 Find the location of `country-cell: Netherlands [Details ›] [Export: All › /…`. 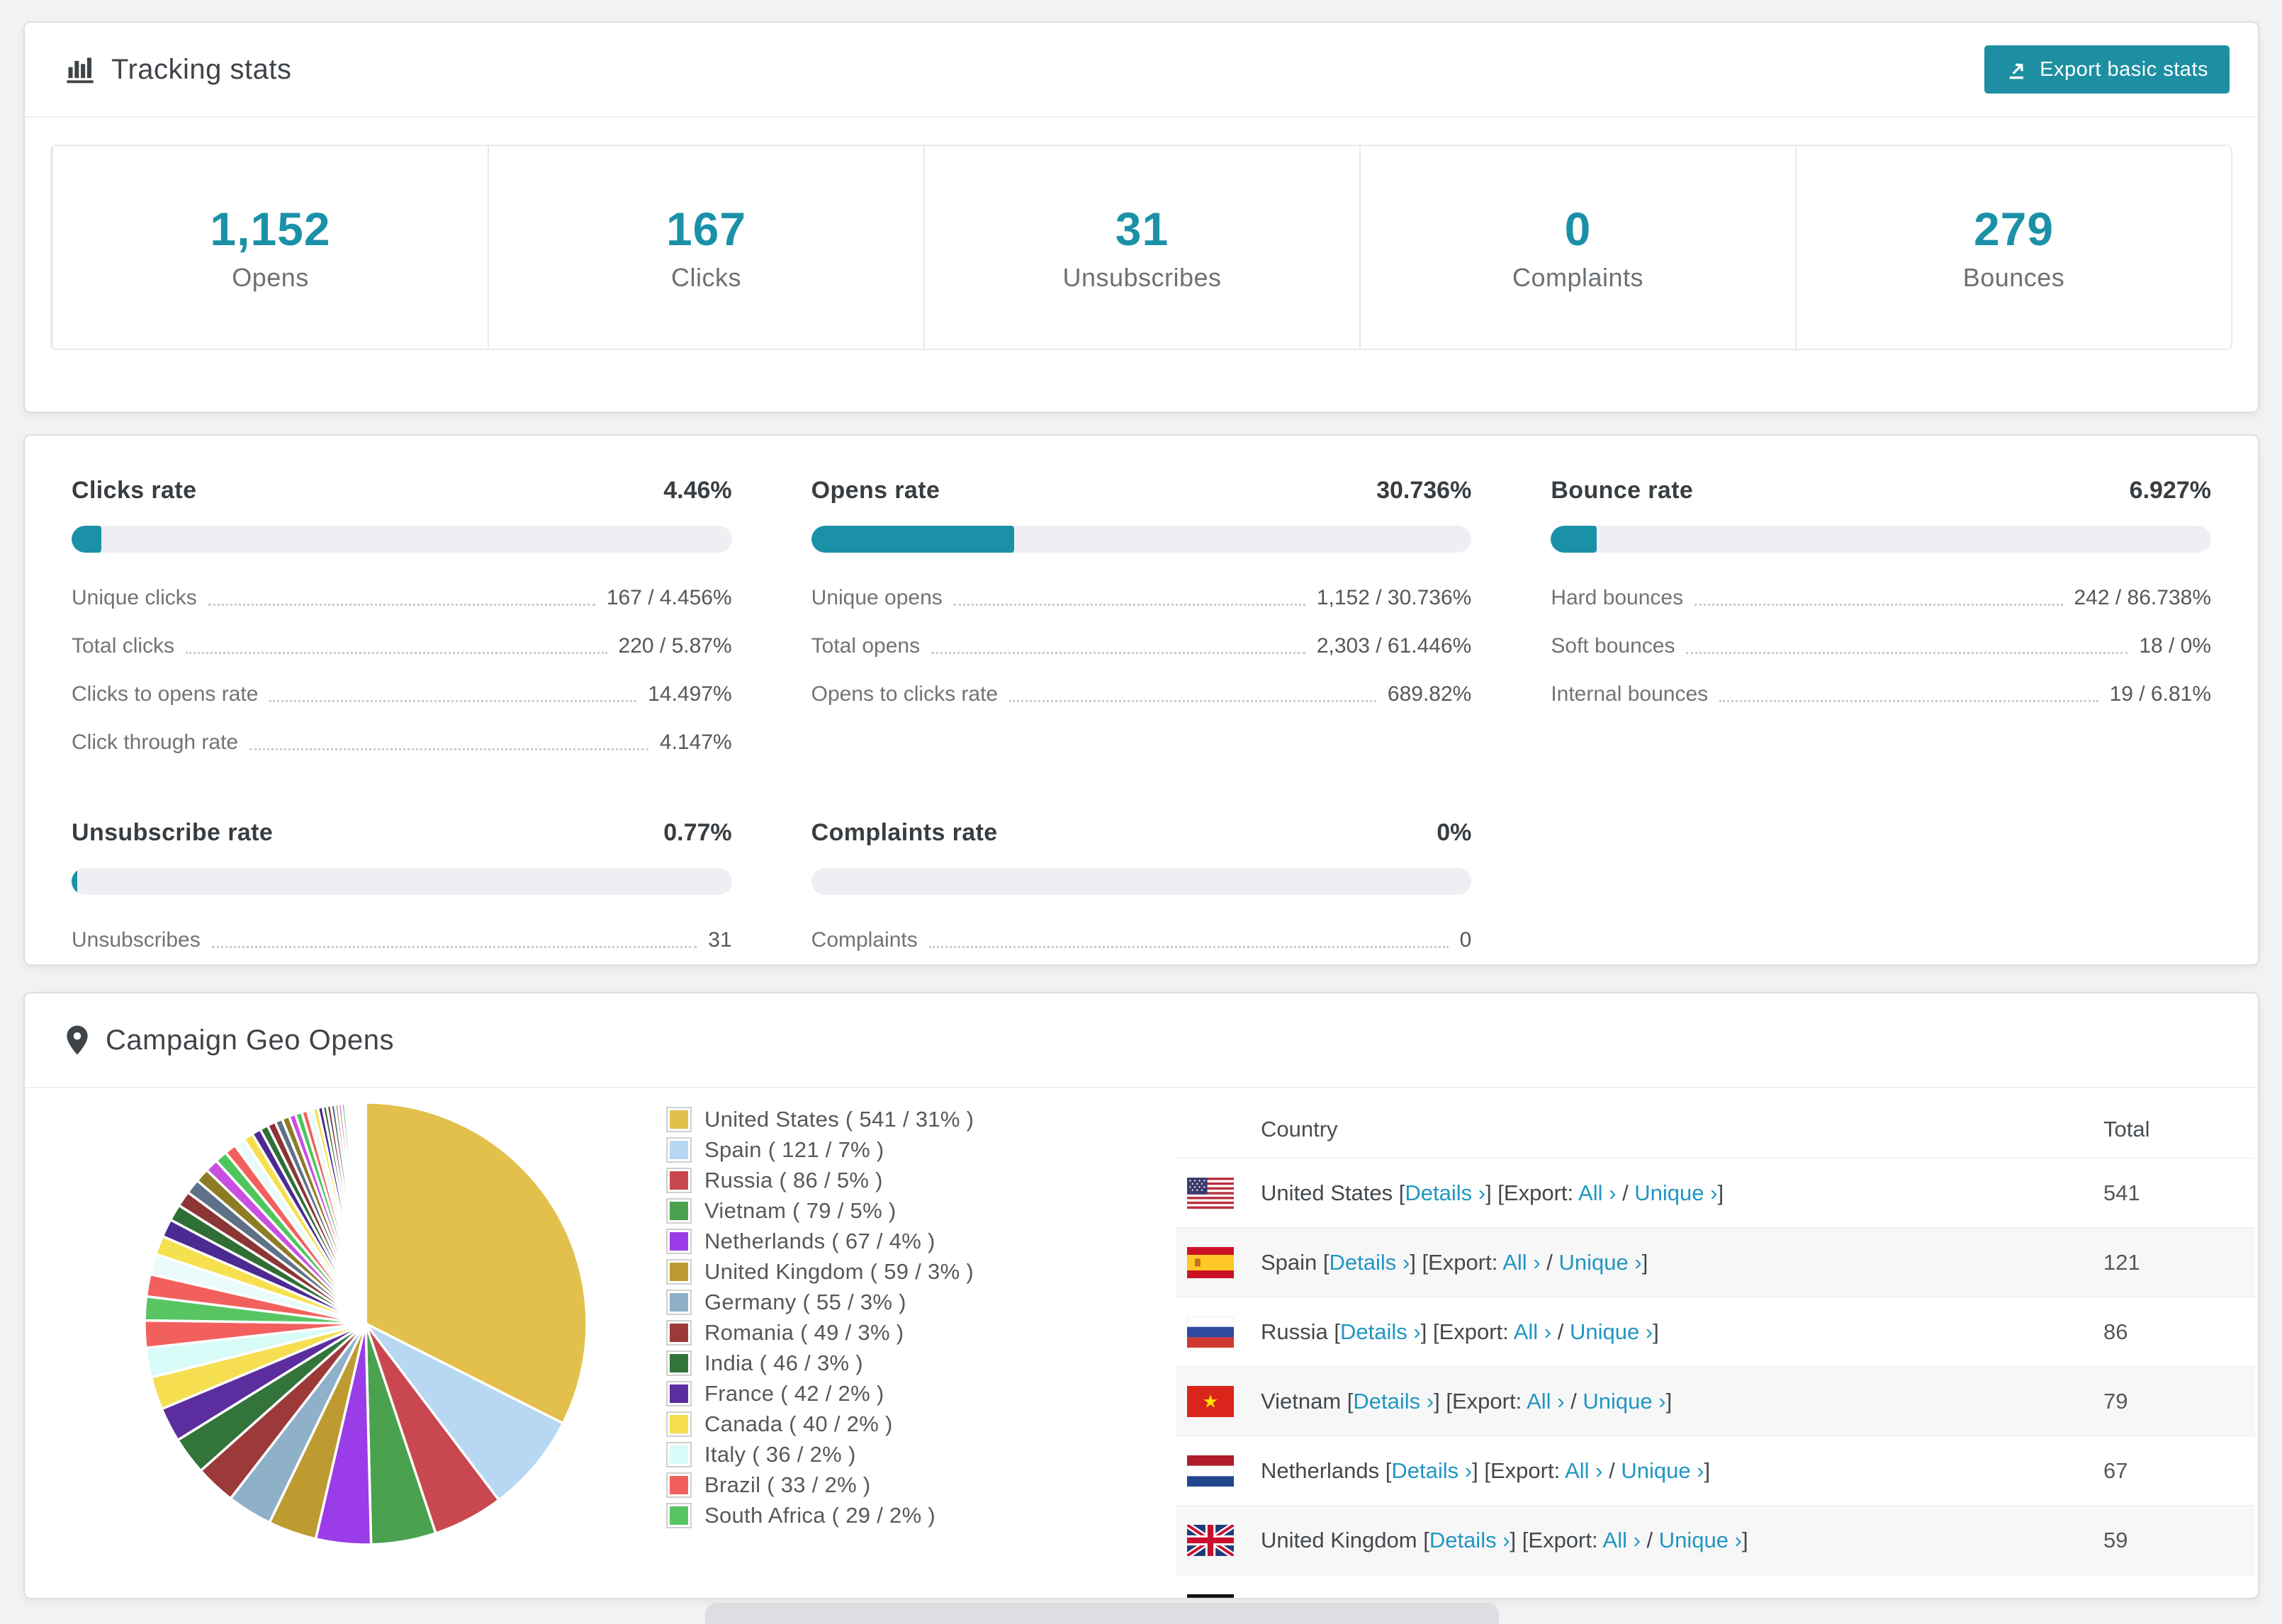

country-cell: Netherlands [Details ›] [Export: All › /… is located at coordinates (1486, 1470).